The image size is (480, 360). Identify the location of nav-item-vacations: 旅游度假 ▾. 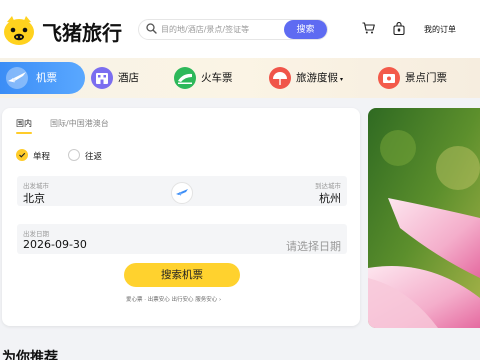
(313, 78).